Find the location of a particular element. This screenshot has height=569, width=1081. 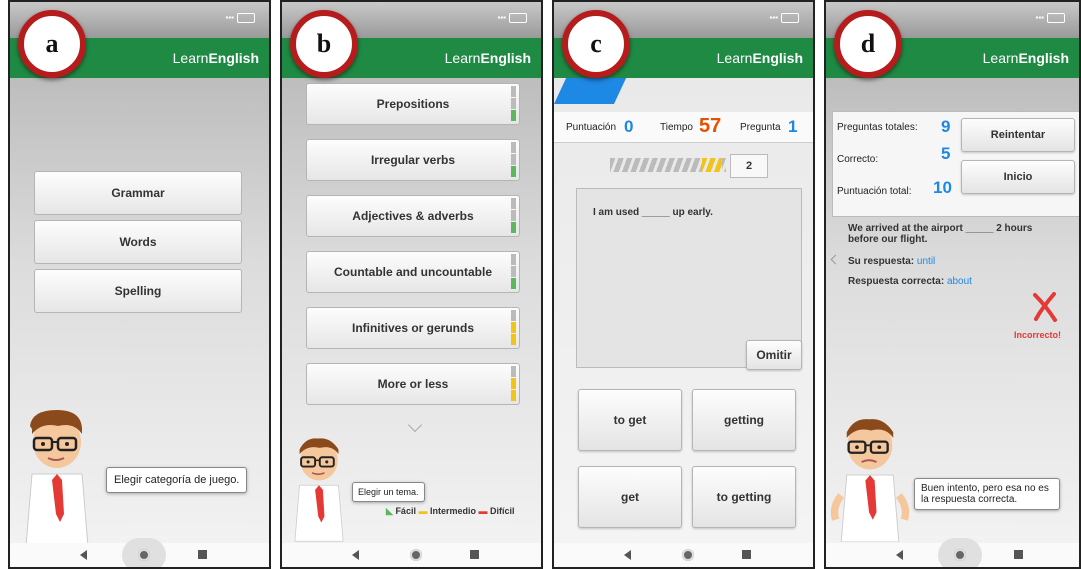

topic-countable-button: Countable and uncountable is located at coordinates (413, 272).